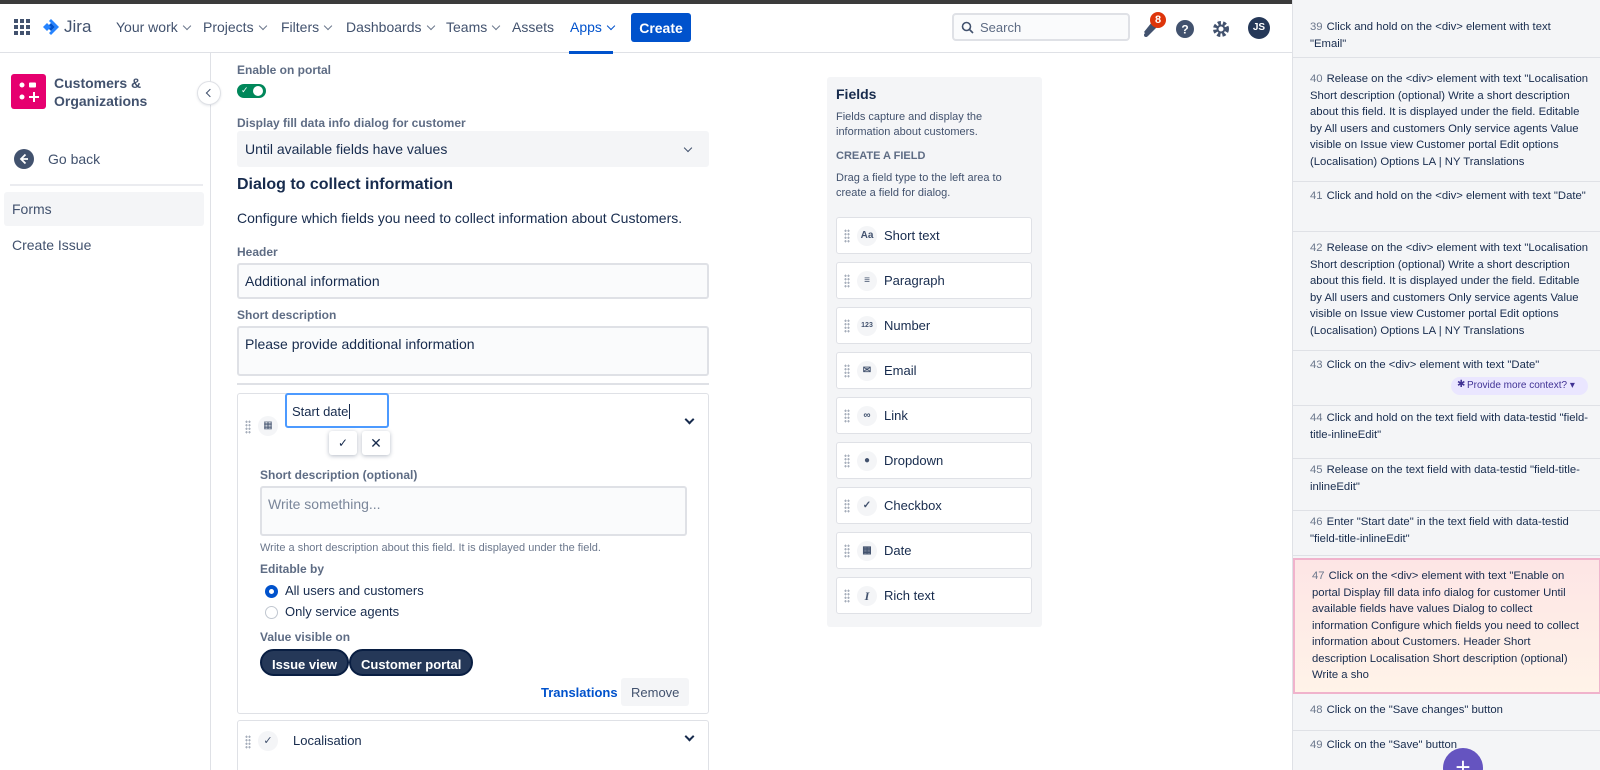 This screenshot has width=1600, height=770. Describe the element at coordinates (147, 27) in the screenshot. I see `nav-label: Your work` at that location.